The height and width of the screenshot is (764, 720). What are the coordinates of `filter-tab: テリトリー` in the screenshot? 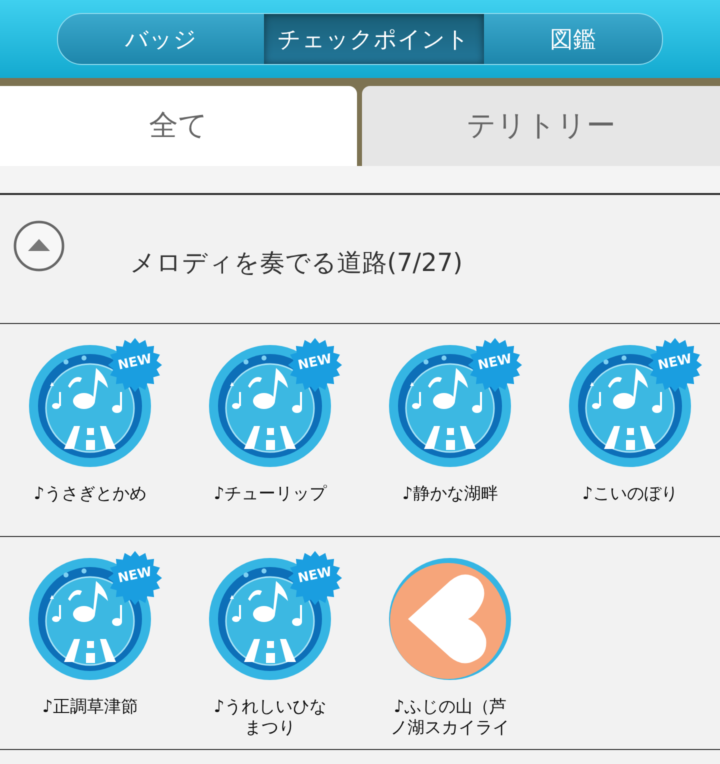 It's located at (541, 126).